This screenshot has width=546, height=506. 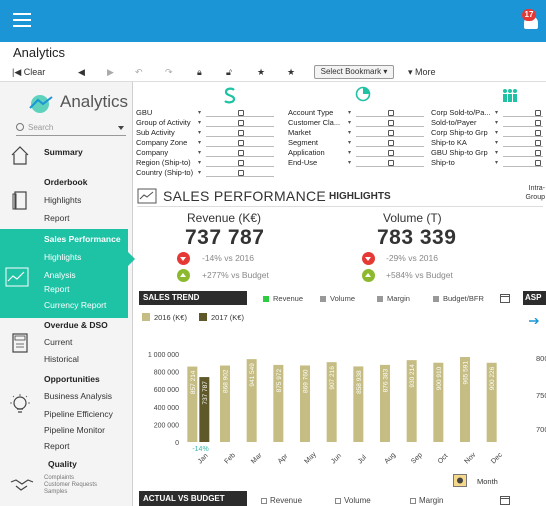 I want to click on filter-group-of-activity: Group of Activity ▾, so click(x=205, y=123).